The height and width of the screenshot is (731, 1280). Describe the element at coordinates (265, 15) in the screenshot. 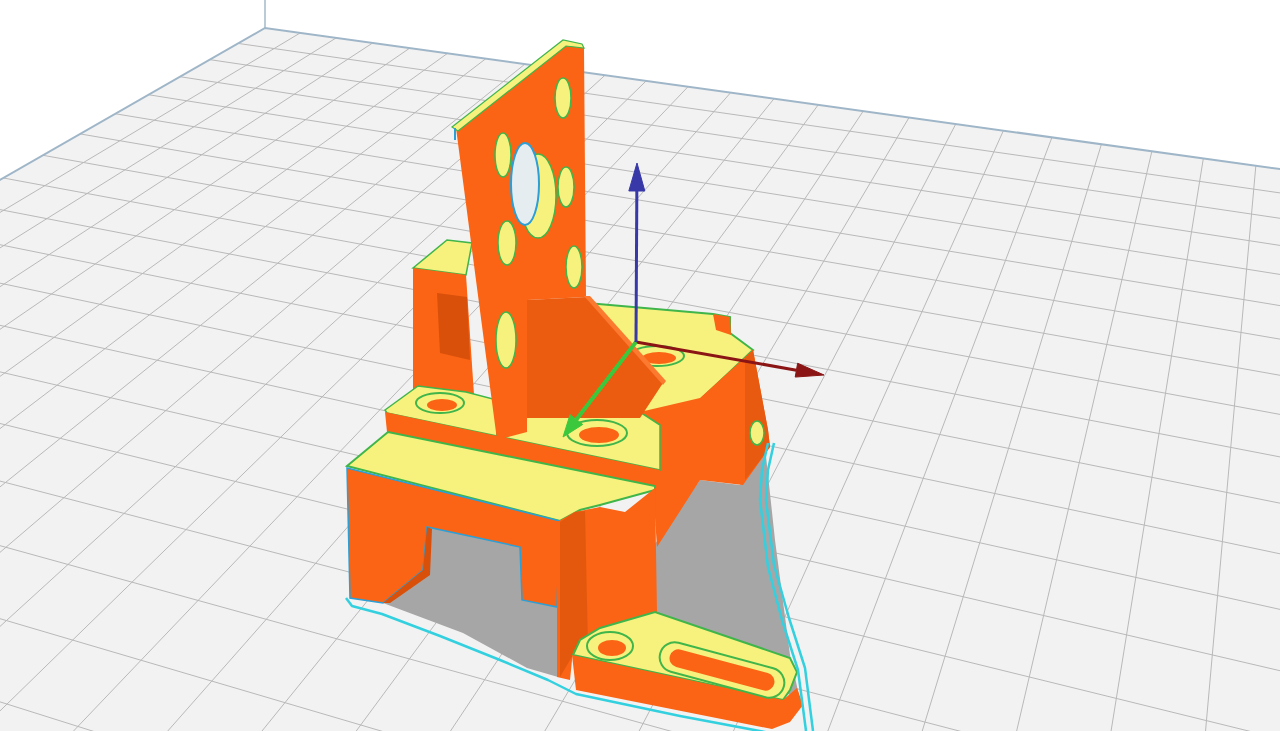

I see `build-volume-edge` at that location.